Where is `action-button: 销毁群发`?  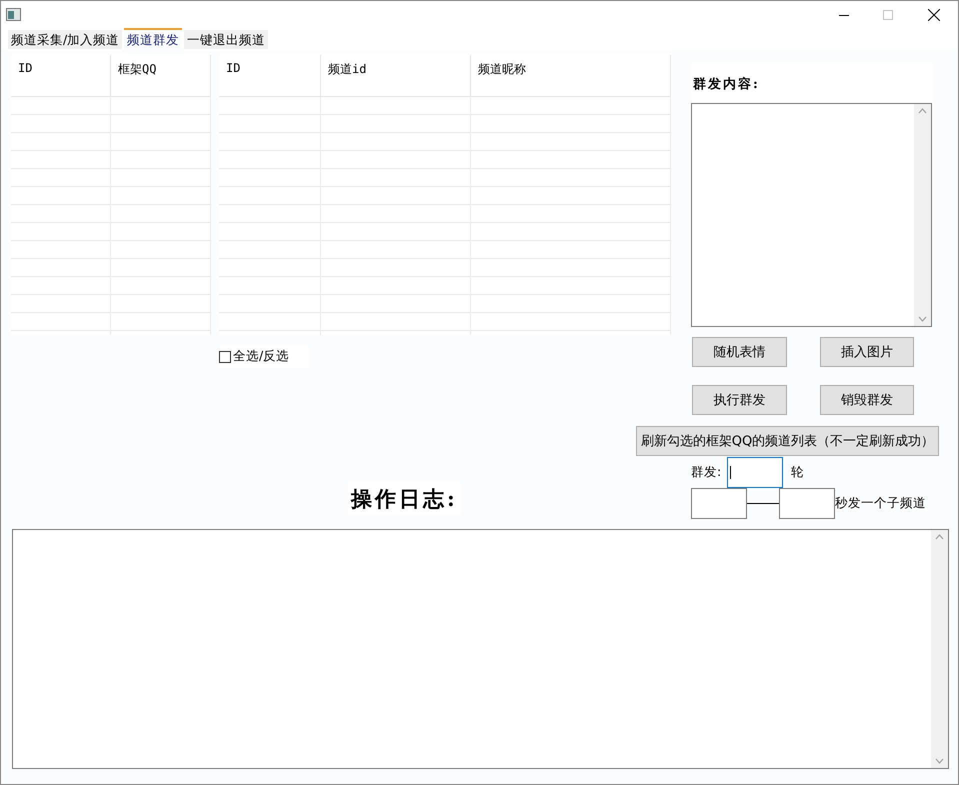
action-button: 销毁群发 is located at coordinates (867, 400).